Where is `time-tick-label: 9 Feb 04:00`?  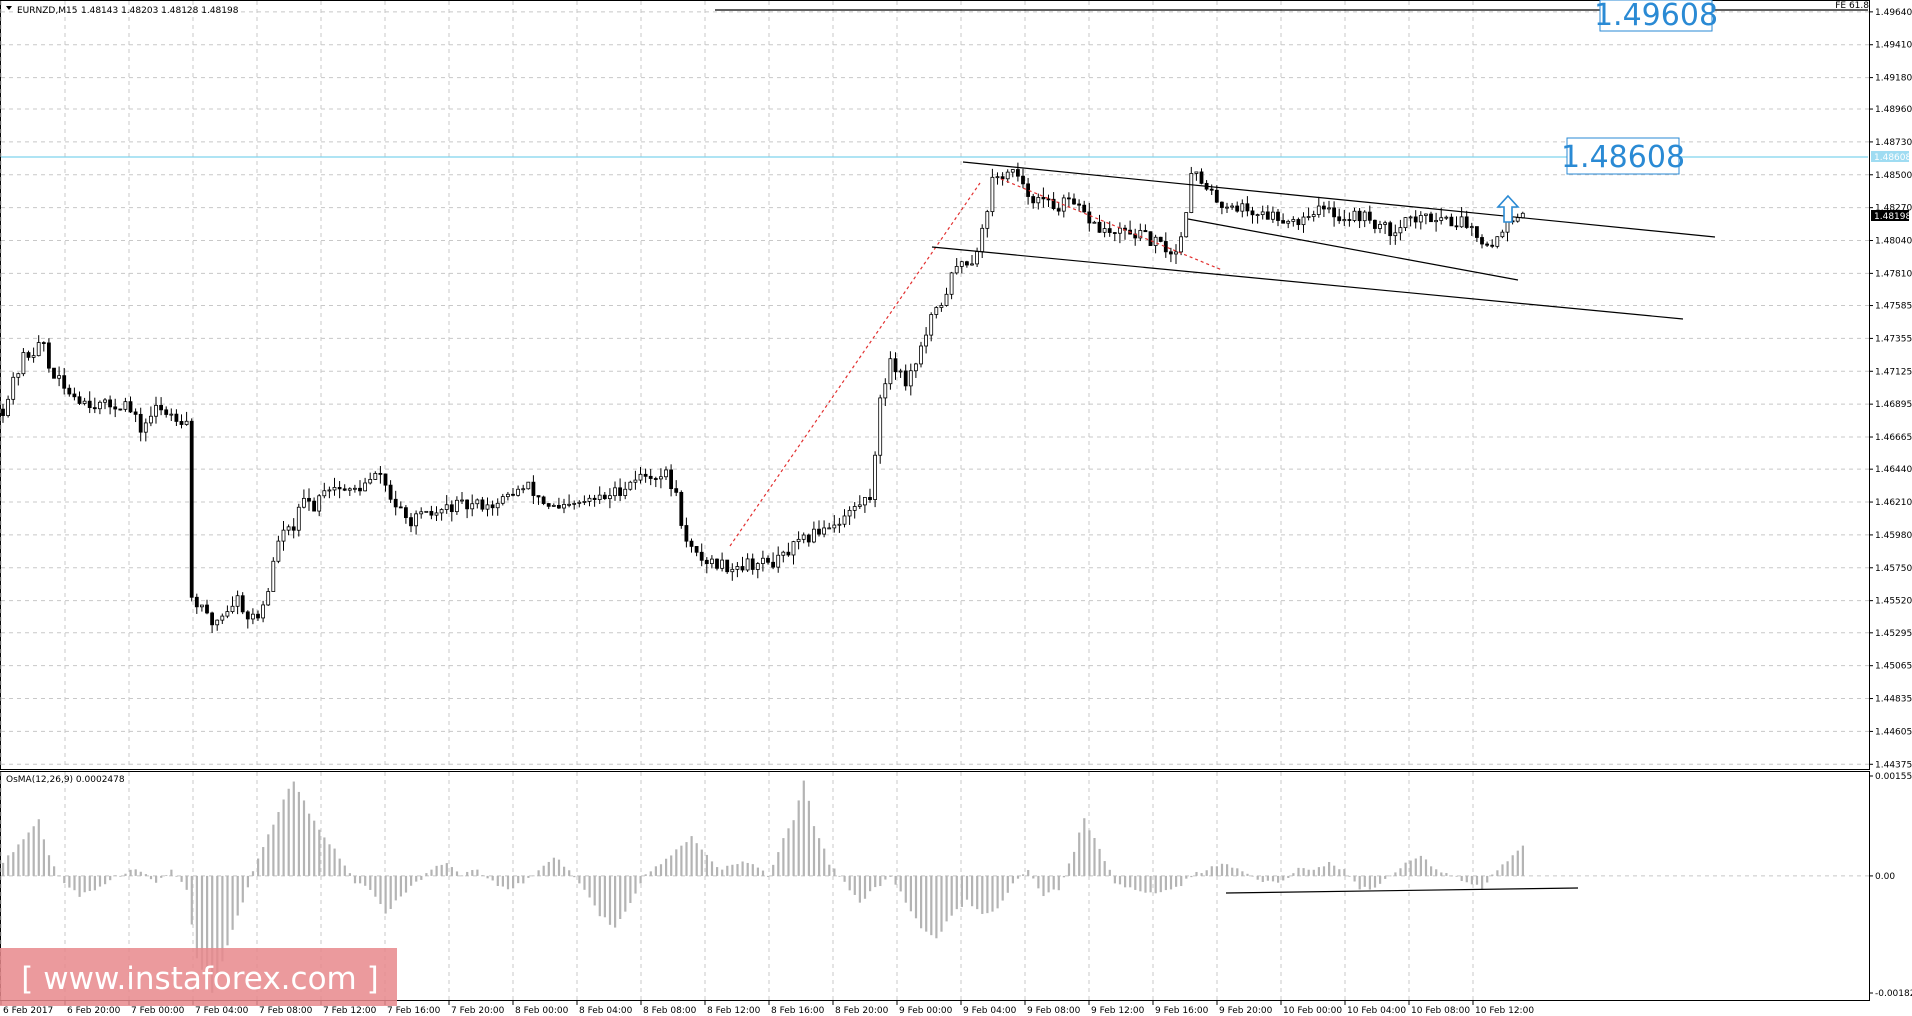
time-tick-label: 9 Feb 04:00 is located at coordinates (990, 1011).